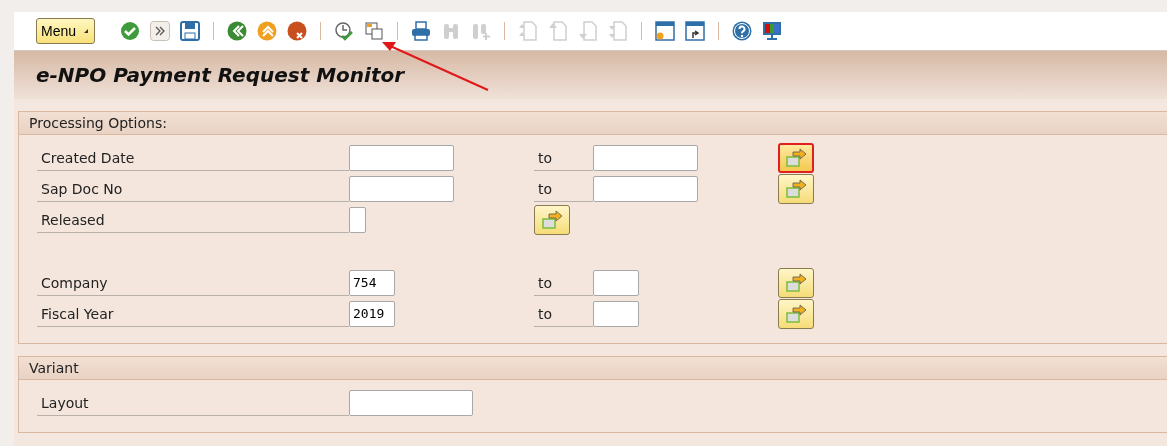 Image resolution: width=1167 pixels, height=446 pixels. Describe the element at coordinates (220, 75) in the screenshot. I see `page-title: e-NPO Payment Request Monitor` at that location.